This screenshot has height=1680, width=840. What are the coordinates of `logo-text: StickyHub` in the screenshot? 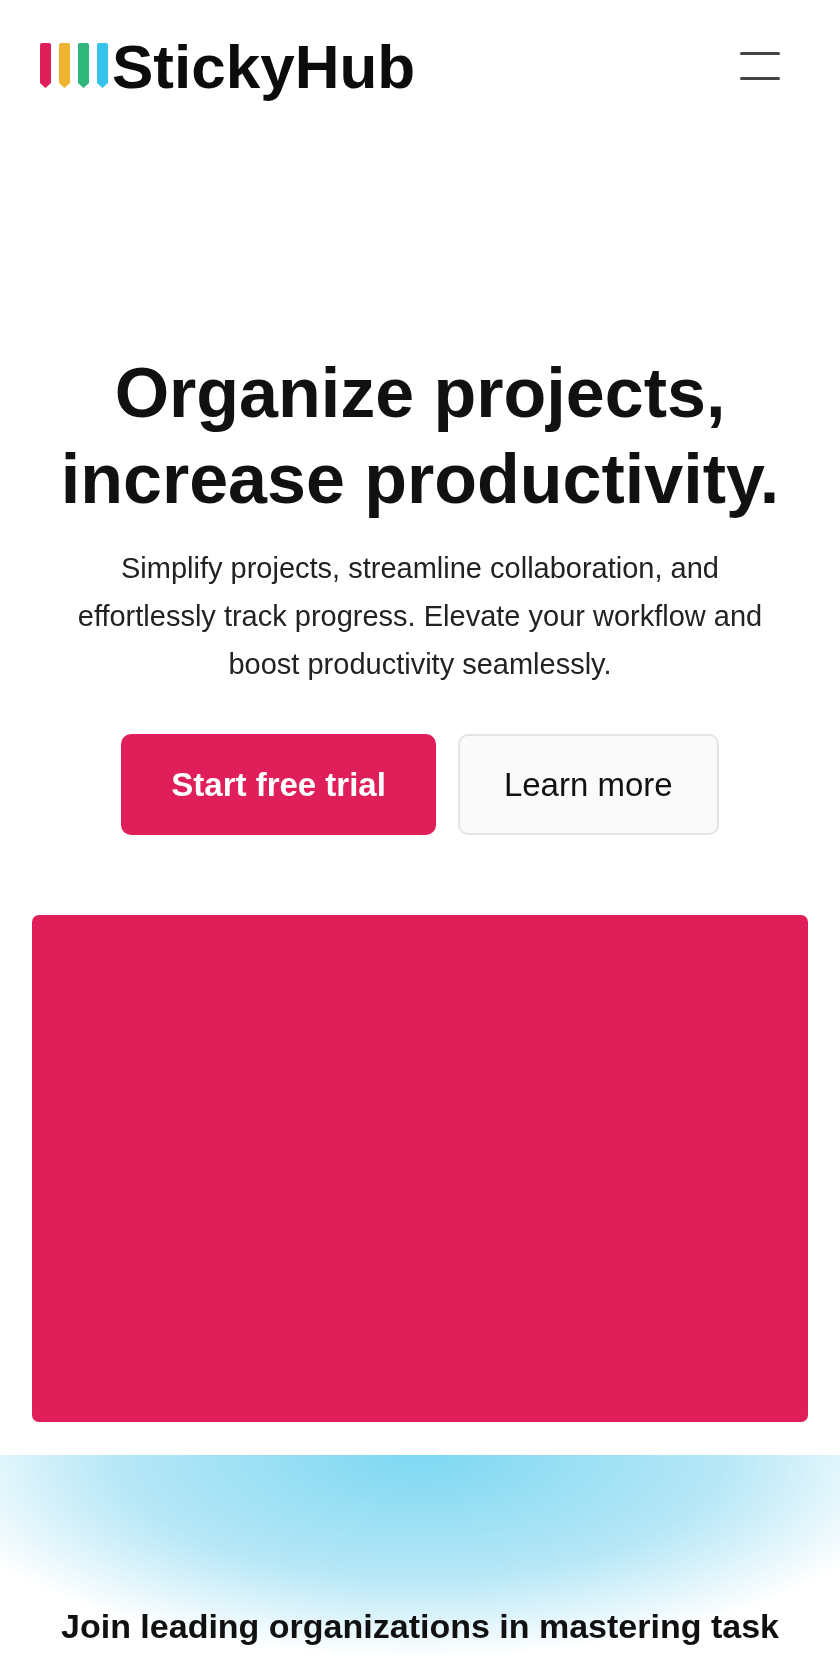 It's located at (264, 66).